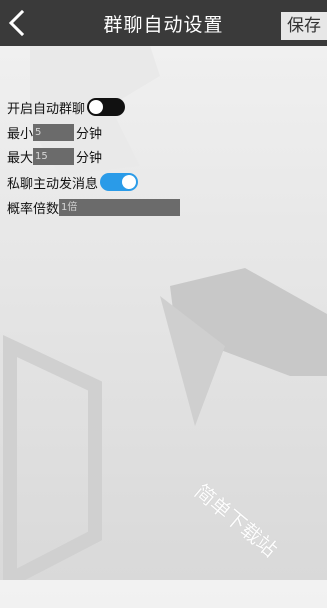 This screenshot has height=608, width=327. I want to click on private-chat-row: 私聊主动发消息, so click(73, 182).